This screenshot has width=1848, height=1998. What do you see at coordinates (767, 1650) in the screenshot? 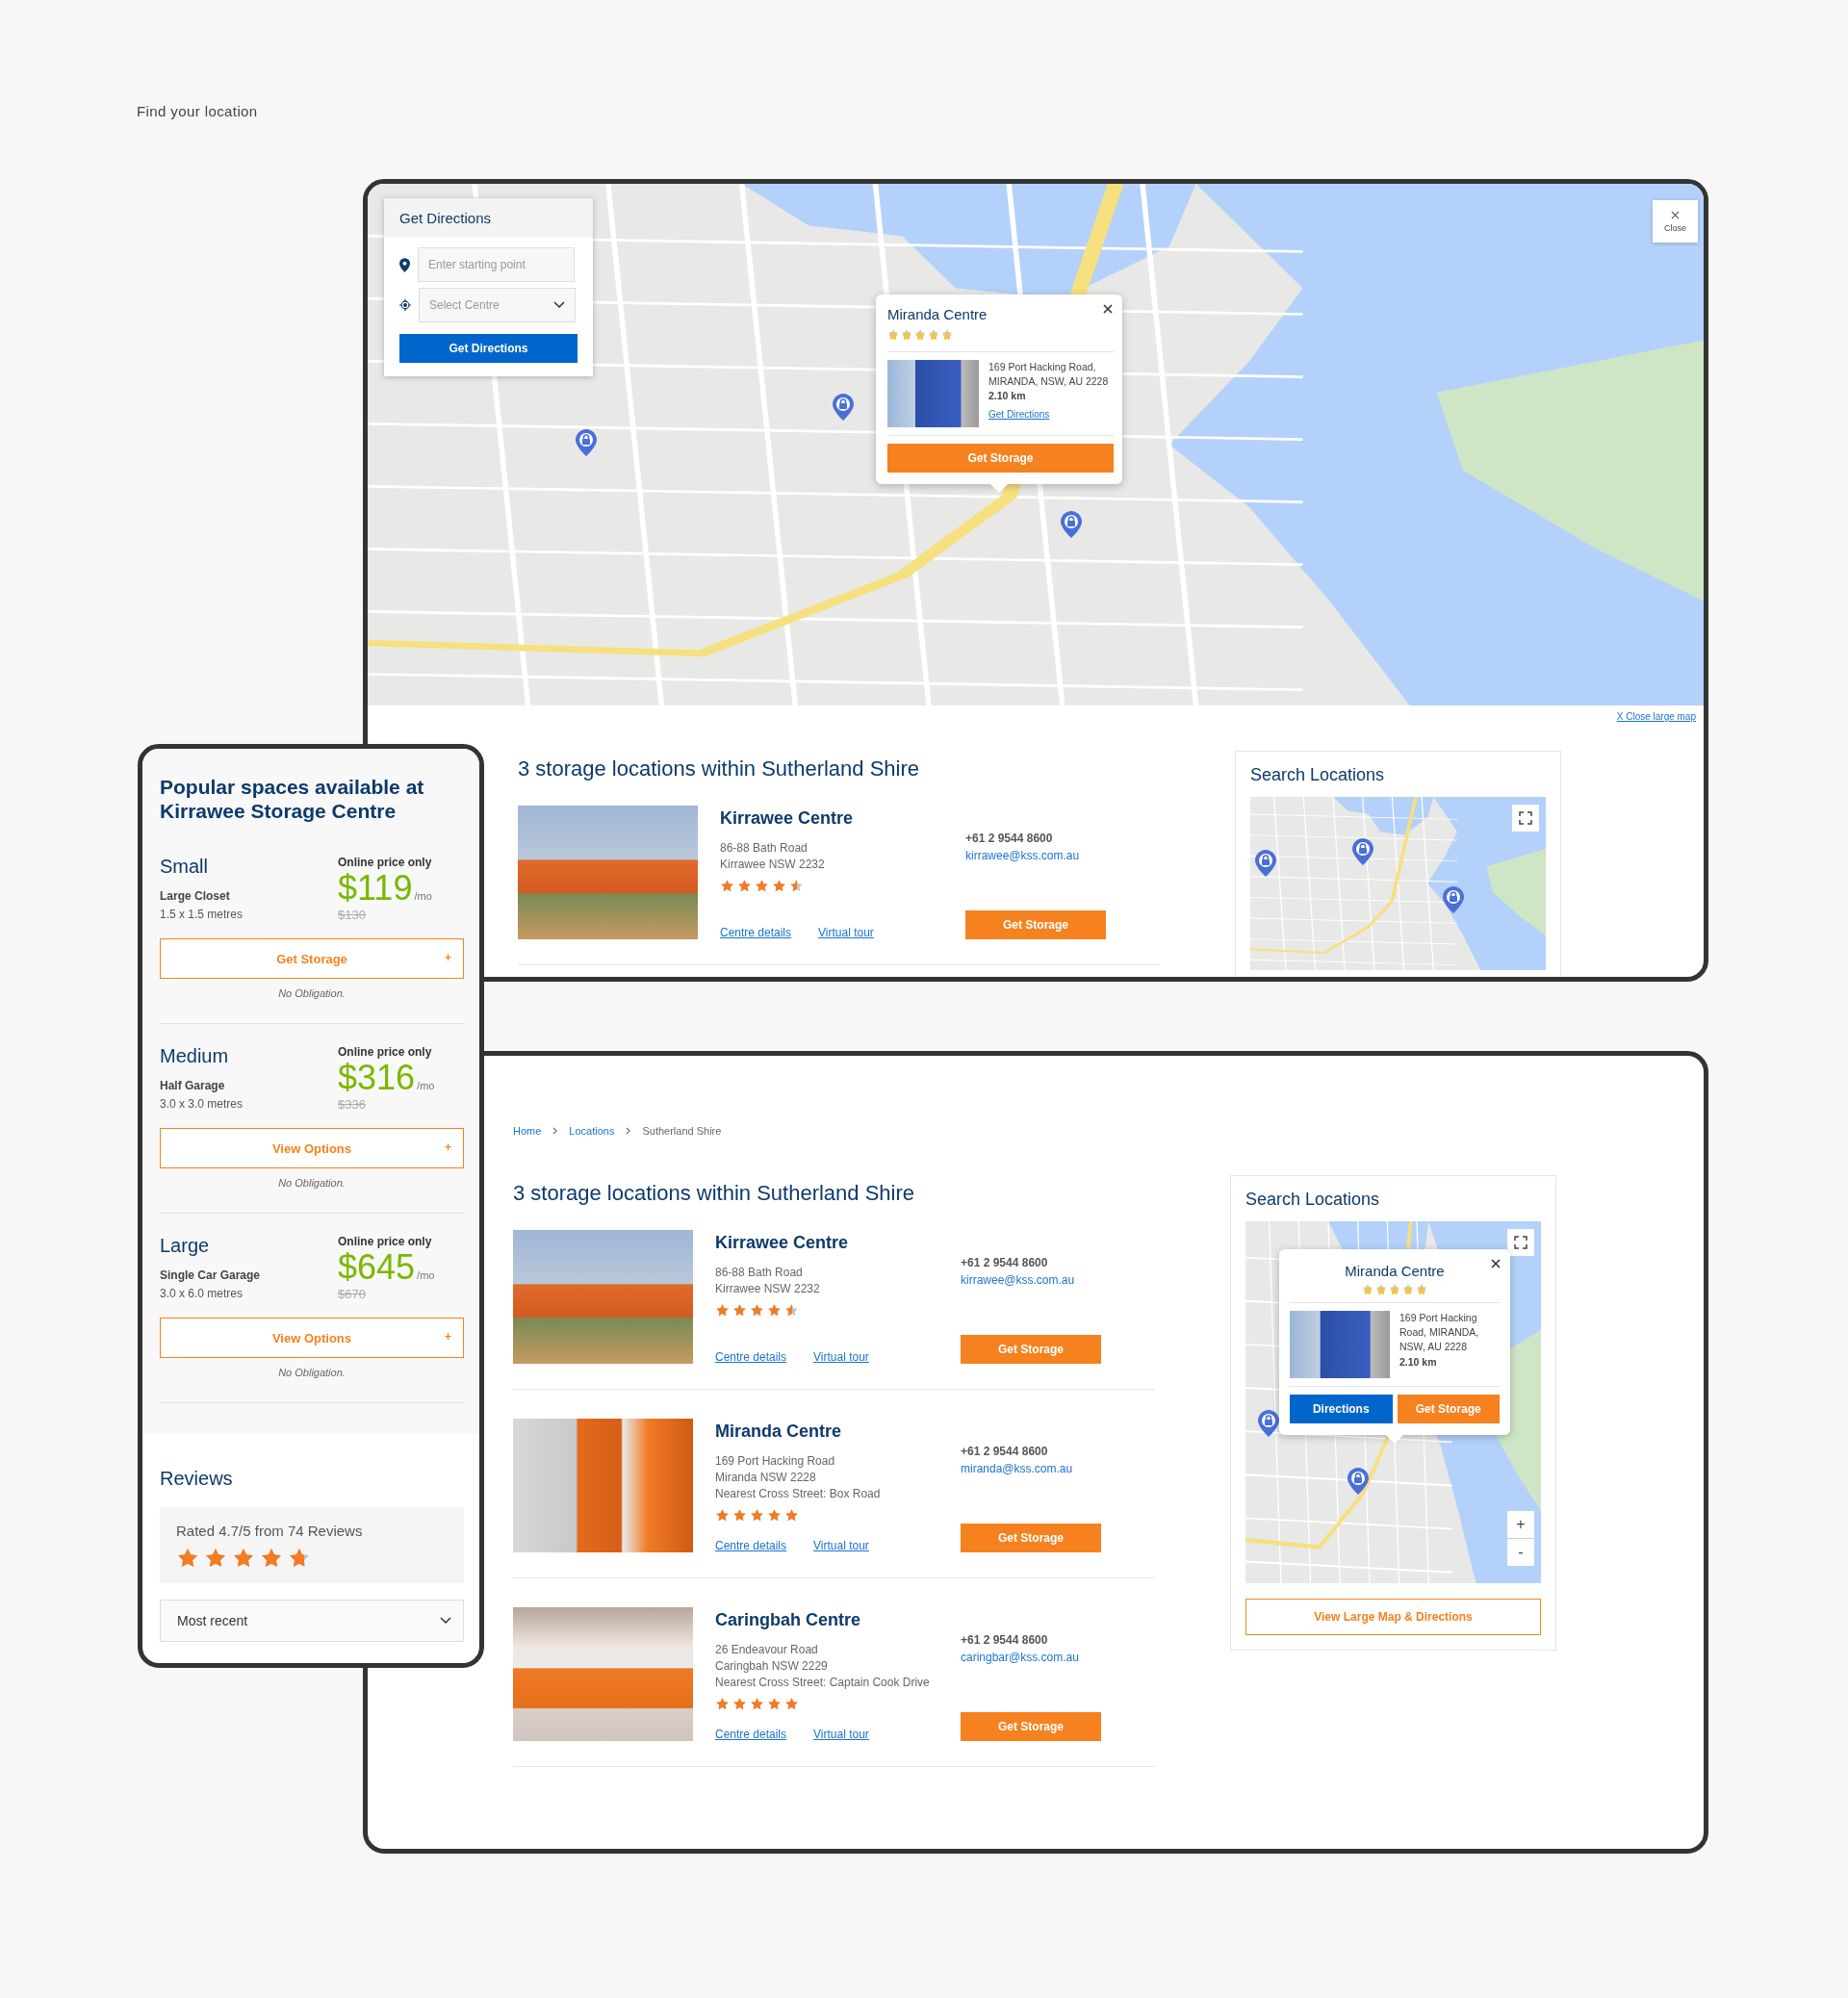
I see `address-line: 26 Endeavour Road` at bounding box center [767, 1650].